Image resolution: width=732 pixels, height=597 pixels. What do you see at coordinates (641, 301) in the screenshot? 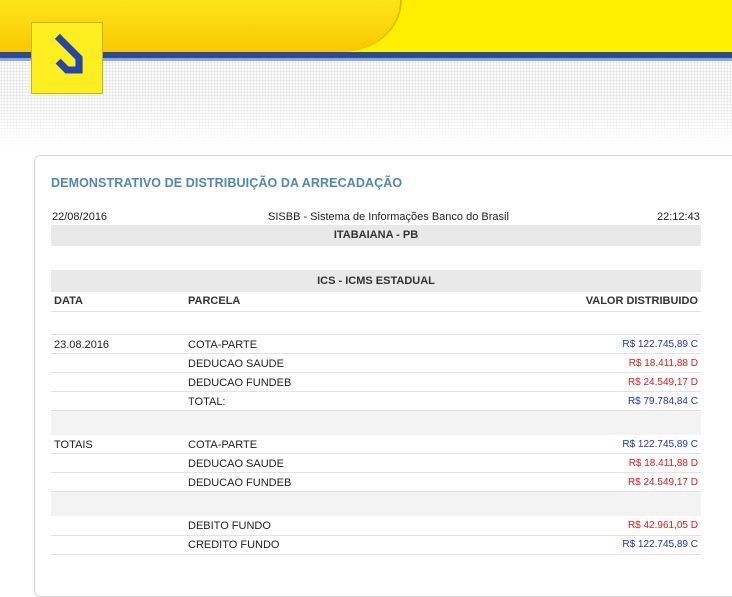
I see `column-header-value: VALOR DISTRIBUIDO` at bounding box center [641, 301].